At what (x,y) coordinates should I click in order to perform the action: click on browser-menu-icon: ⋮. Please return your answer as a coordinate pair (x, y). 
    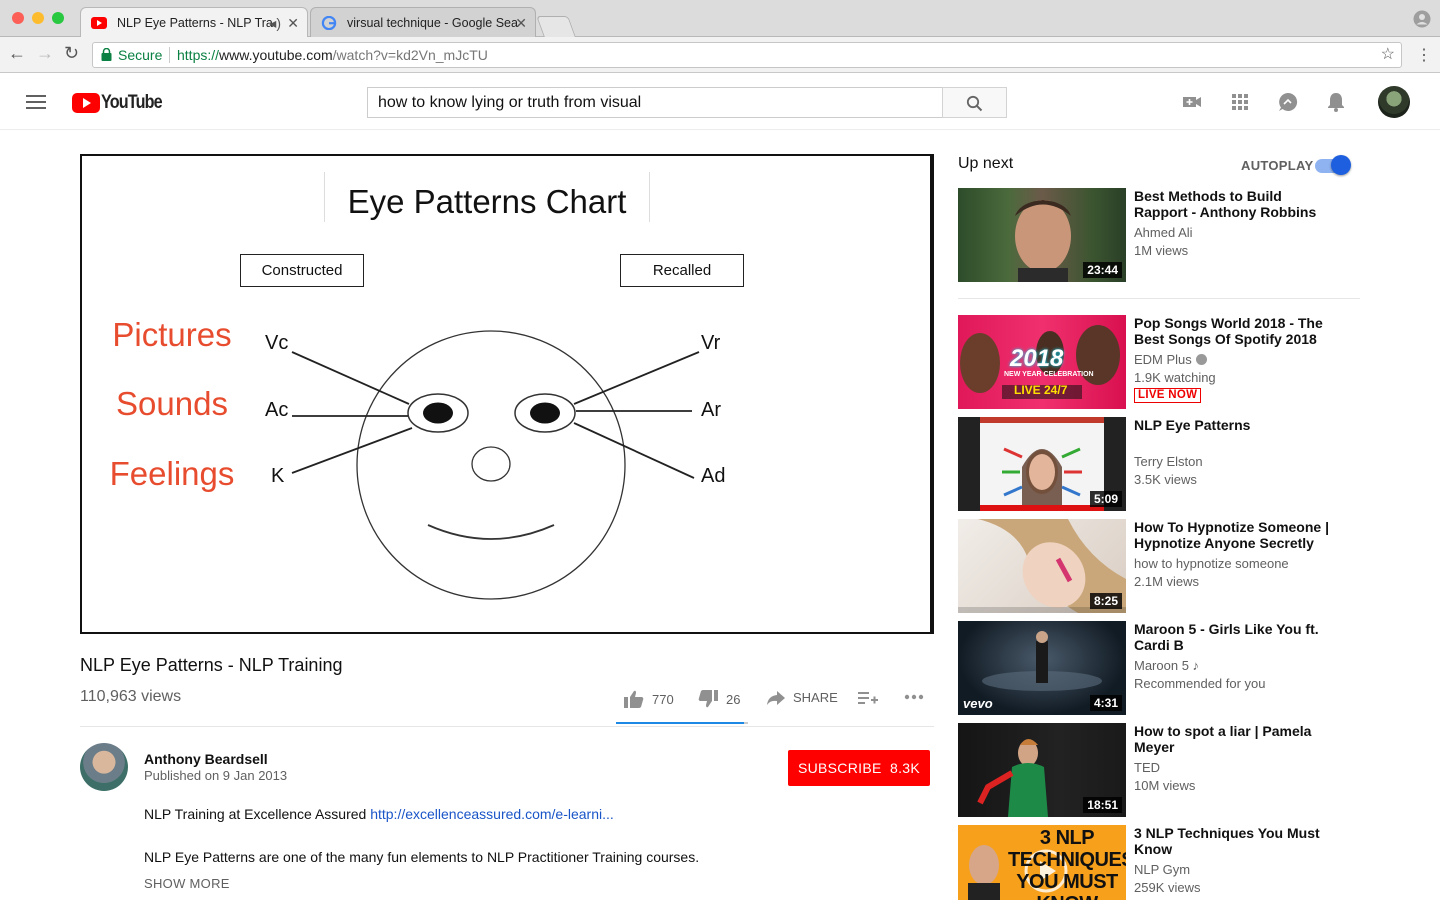
    Looking at the image, I should click on (1424, 55).